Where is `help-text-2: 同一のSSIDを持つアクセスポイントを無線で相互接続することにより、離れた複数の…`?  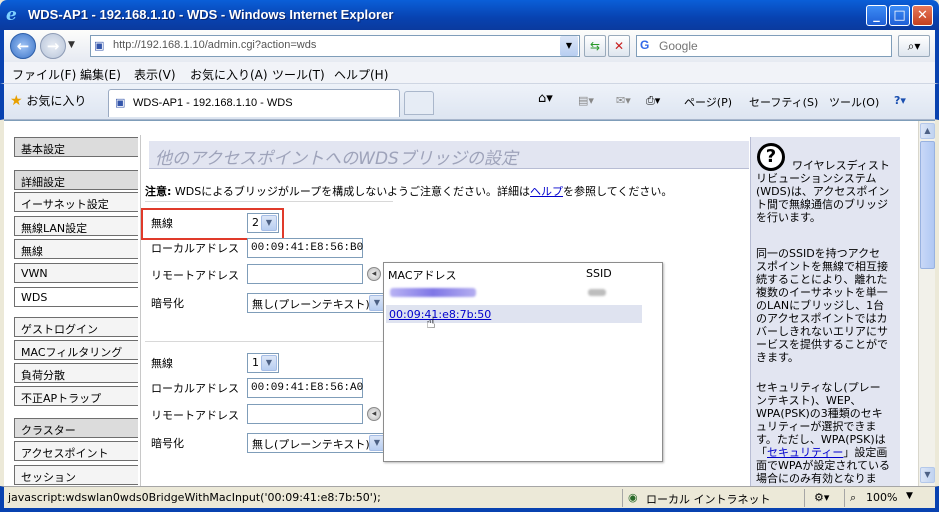
help-text-2: 同一のSSIDを持つアクセスポイントを無線で相互接続することにより、離れた複数の… is located at coordinates (822, 305).